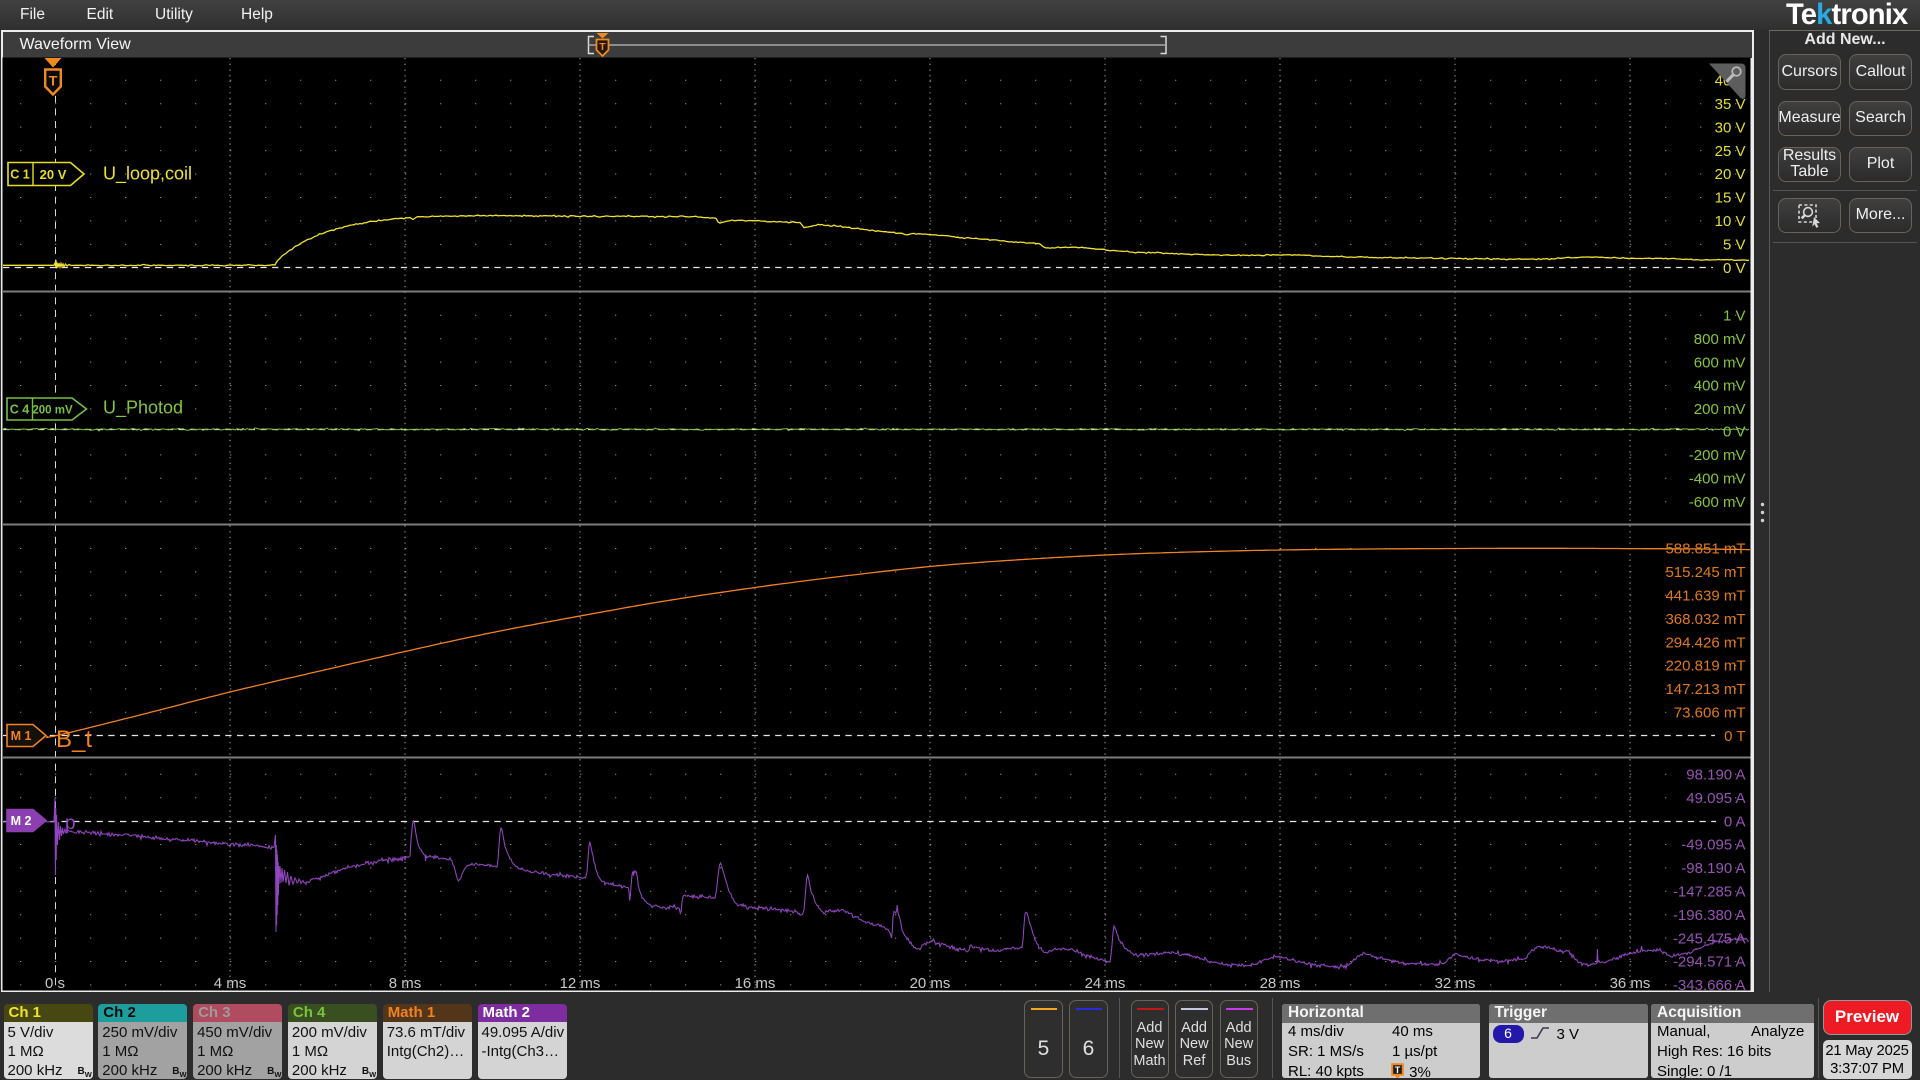 This screenshot has height=1080, width=1920. What do you see at coordinates (230, 983) in the screenshot?
I see `svg-text: 4 ms` at bounding box center [230, 983].